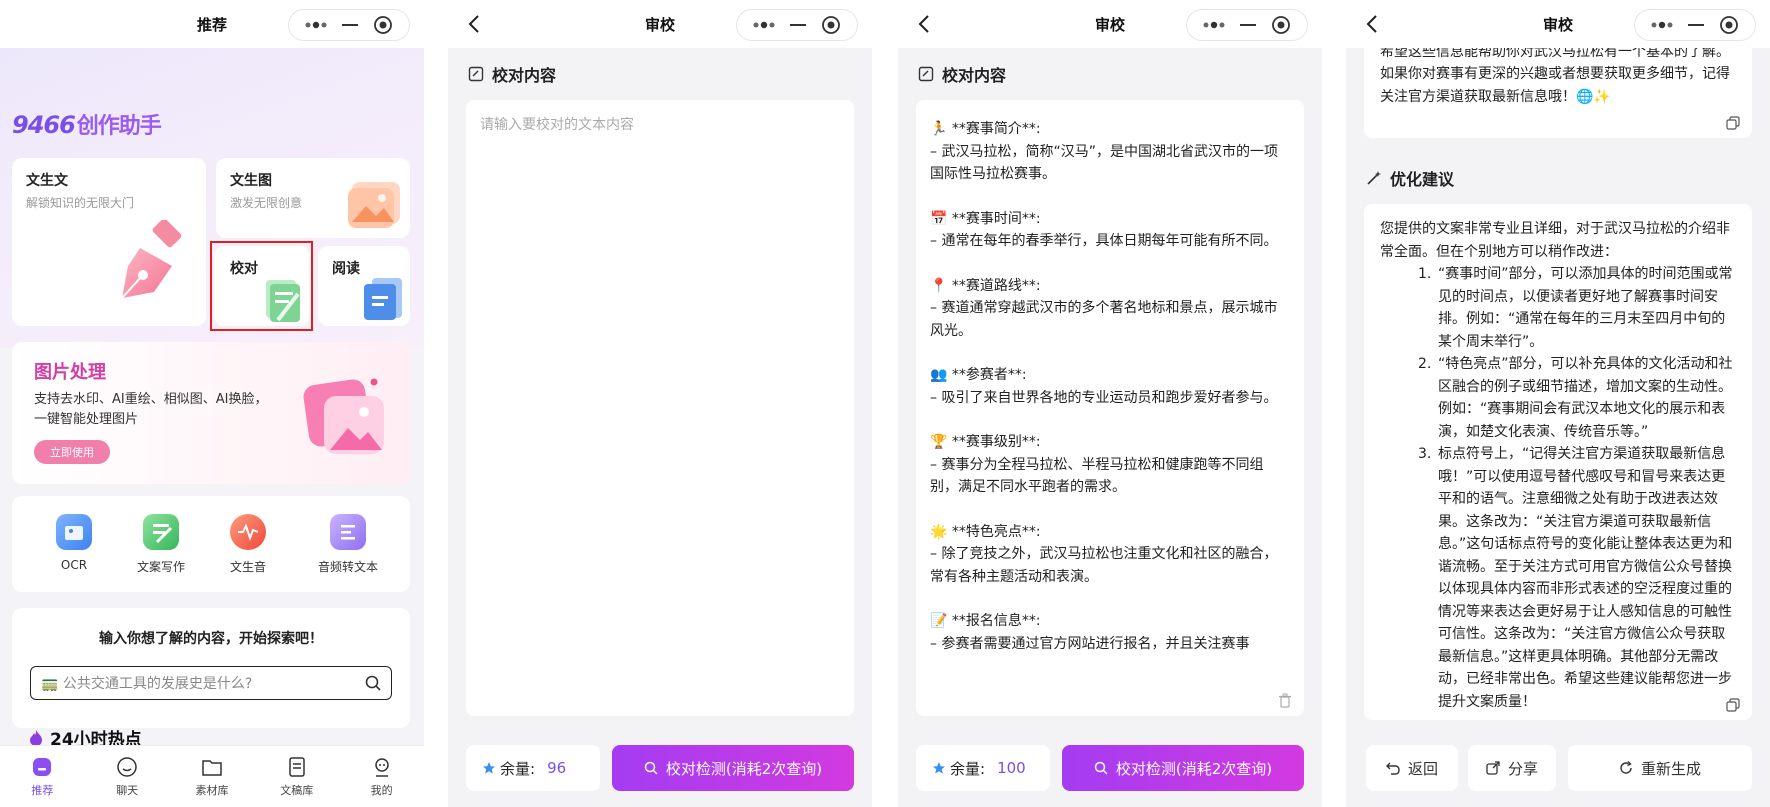 The image size is (1770, 807). What do you see at coordinates (348, 544) in the screenshot?
I see `tool-audio-to-text: 音频转文本` at bounding box center [348, 544].